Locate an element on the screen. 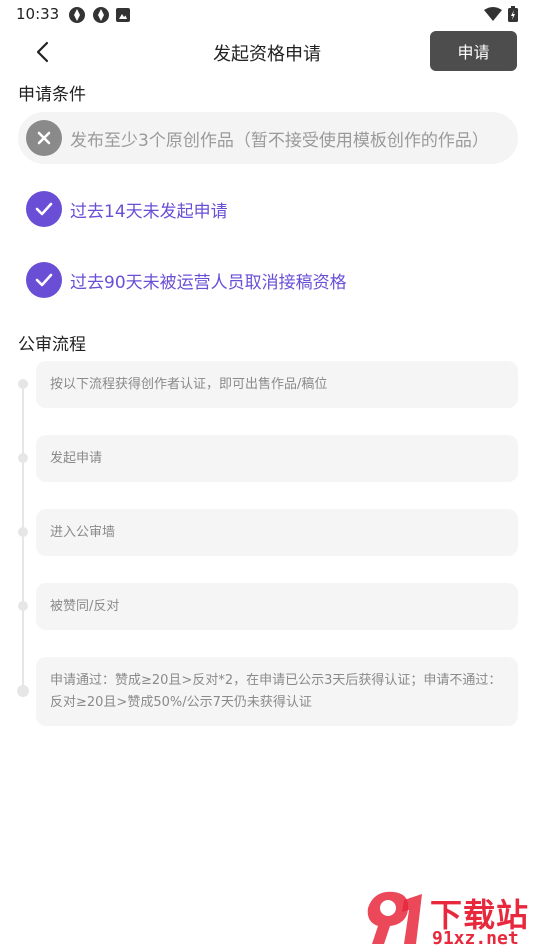 This screenshot has height=950, width=534. step-text: 被赞同/反对 is located at coordinates (85, 606).